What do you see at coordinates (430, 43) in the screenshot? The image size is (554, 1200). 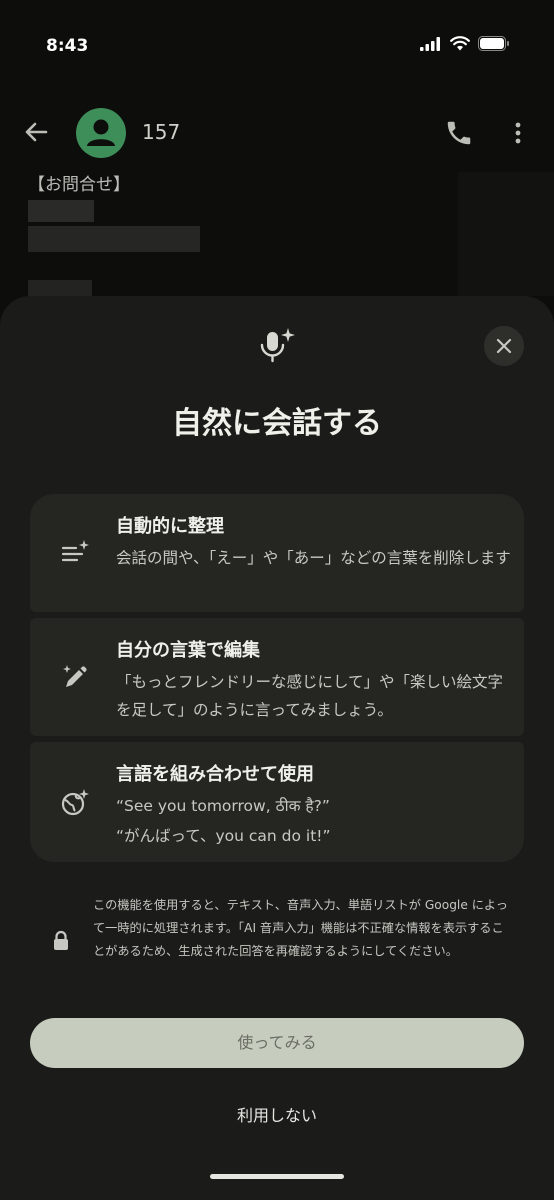 I see `signal-icon` at bounding box center [430, 43].